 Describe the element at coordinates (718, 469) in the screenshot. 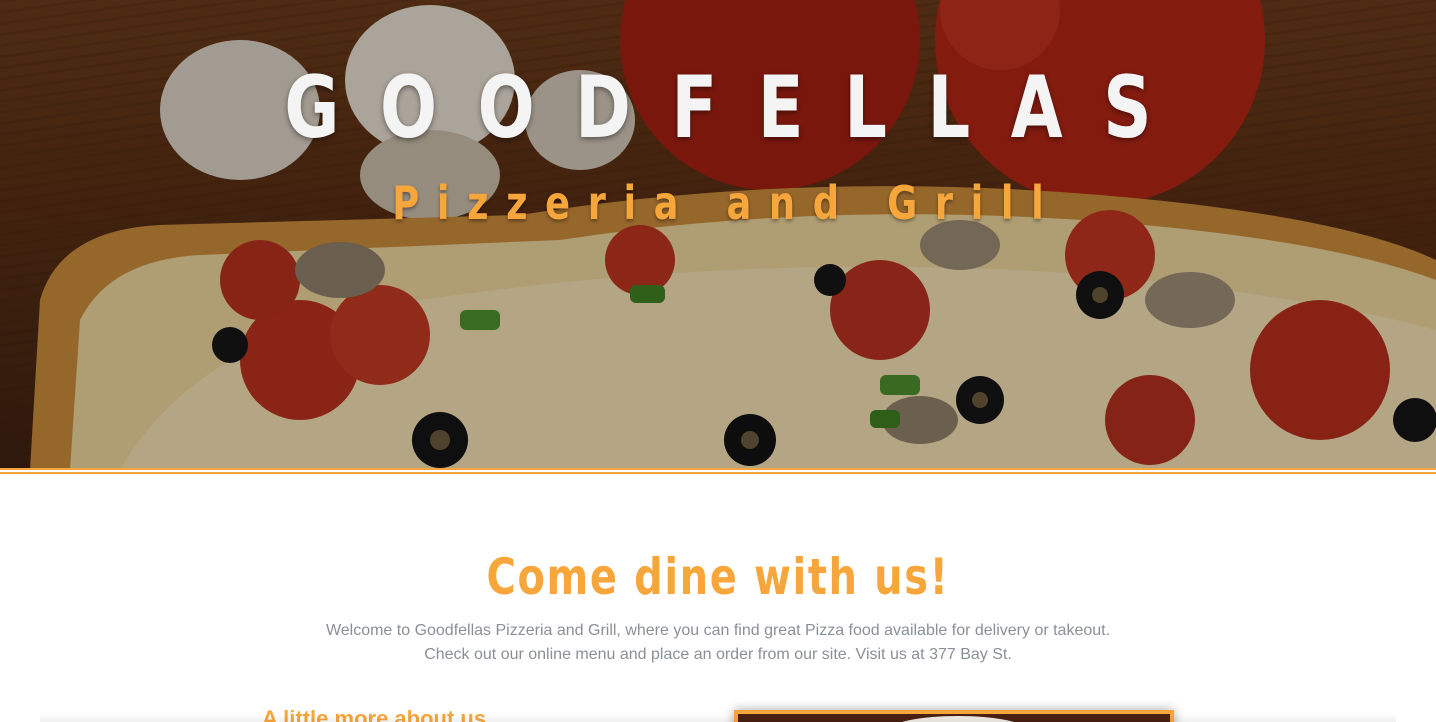

I see `hero-divider-line-top` at that location.